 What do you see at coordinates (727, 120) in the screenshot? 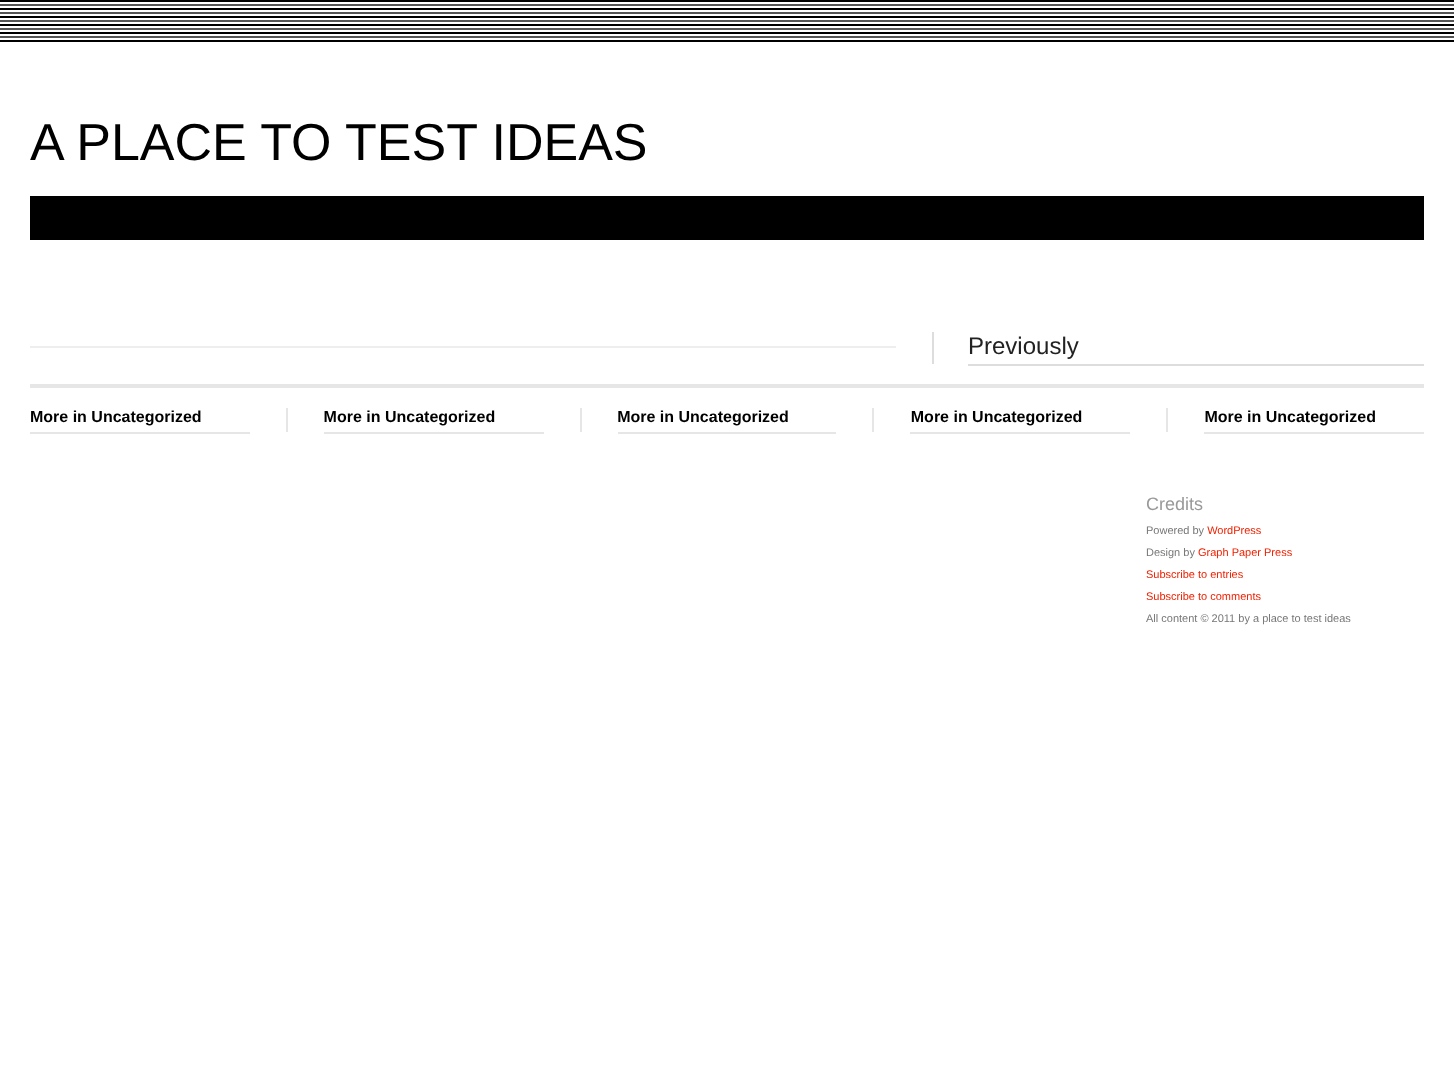
I see `site-title: A PLACE TO TEST IDEAS` at bounding box center [727, 120].